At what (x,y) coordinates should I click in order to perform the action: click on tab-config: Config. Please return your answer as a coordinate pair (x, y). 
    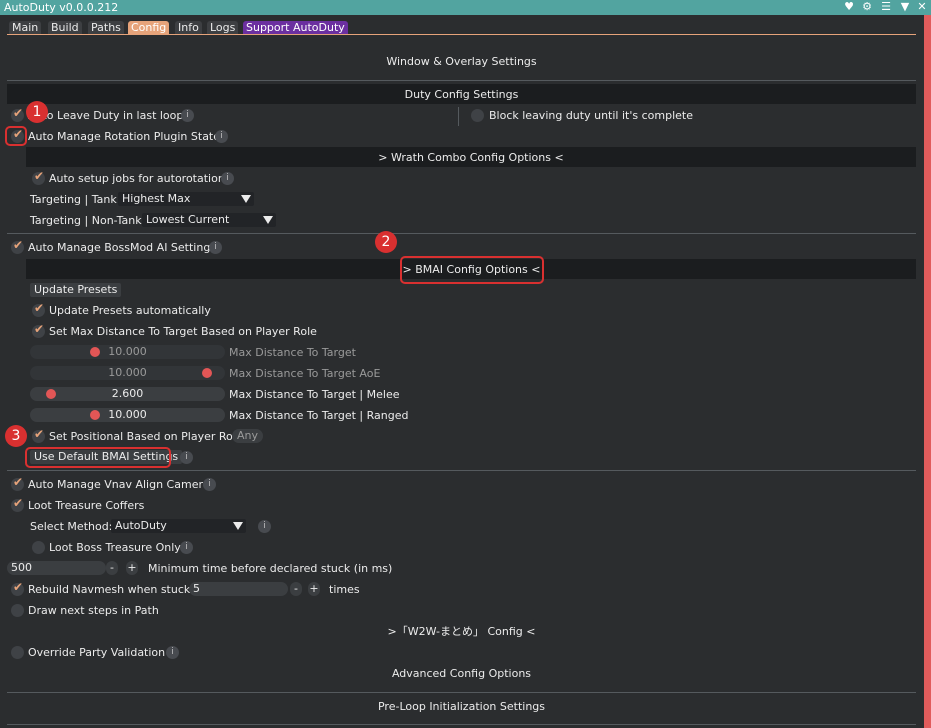
    Looking at the image, I should click on (149, 28).